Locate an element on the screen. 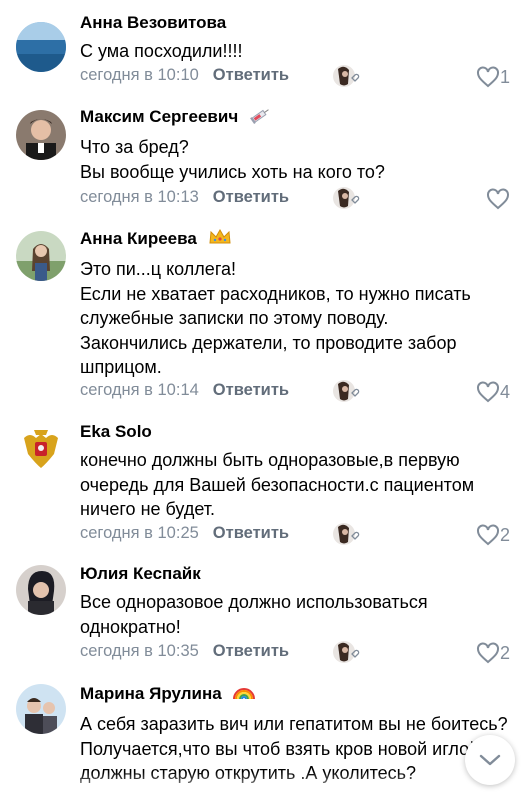 This screenshot has height=800, width=528. avatar-coat-of-arms is located at coordinates (41, 449).